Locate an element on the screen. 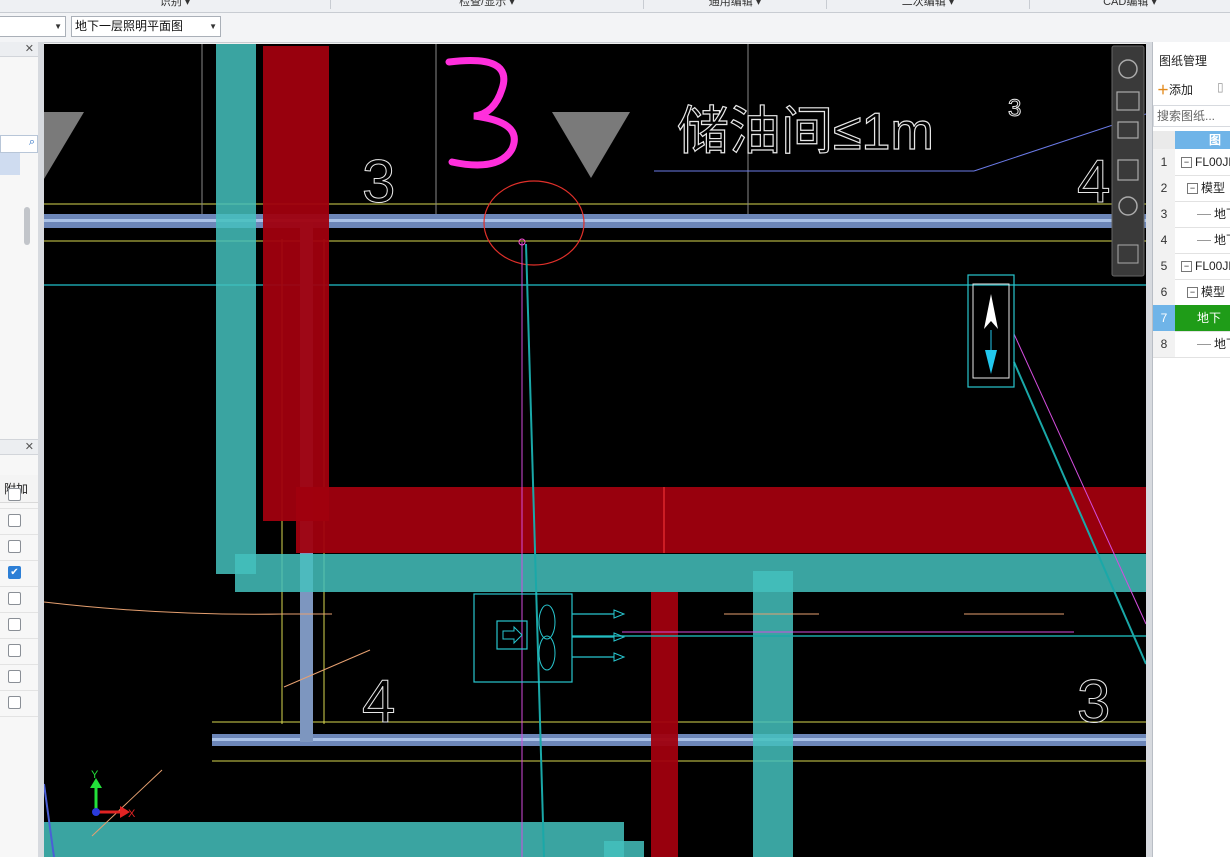 This screenshot has width=1230, height=857. layer-combo: ▼ is located at coordinates (33, 26).